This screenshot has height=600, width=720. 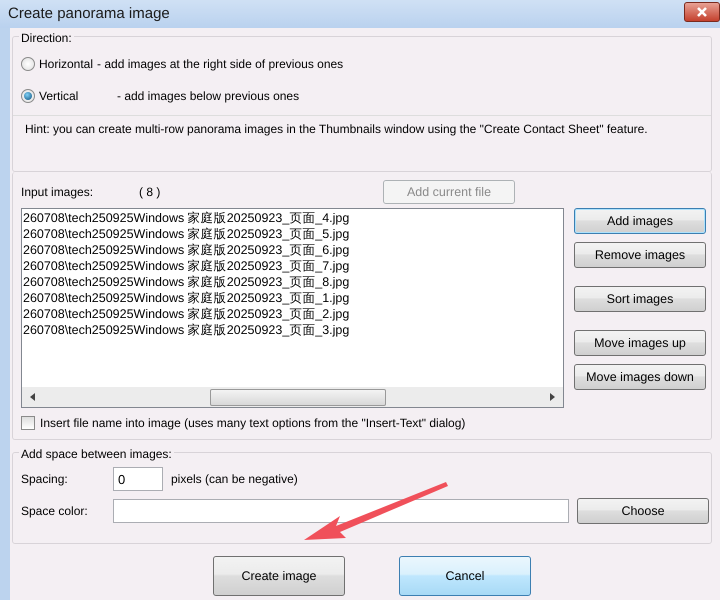 I want to click on option-description: - add images at the right side of previous ones, so click(x=220, y=64).